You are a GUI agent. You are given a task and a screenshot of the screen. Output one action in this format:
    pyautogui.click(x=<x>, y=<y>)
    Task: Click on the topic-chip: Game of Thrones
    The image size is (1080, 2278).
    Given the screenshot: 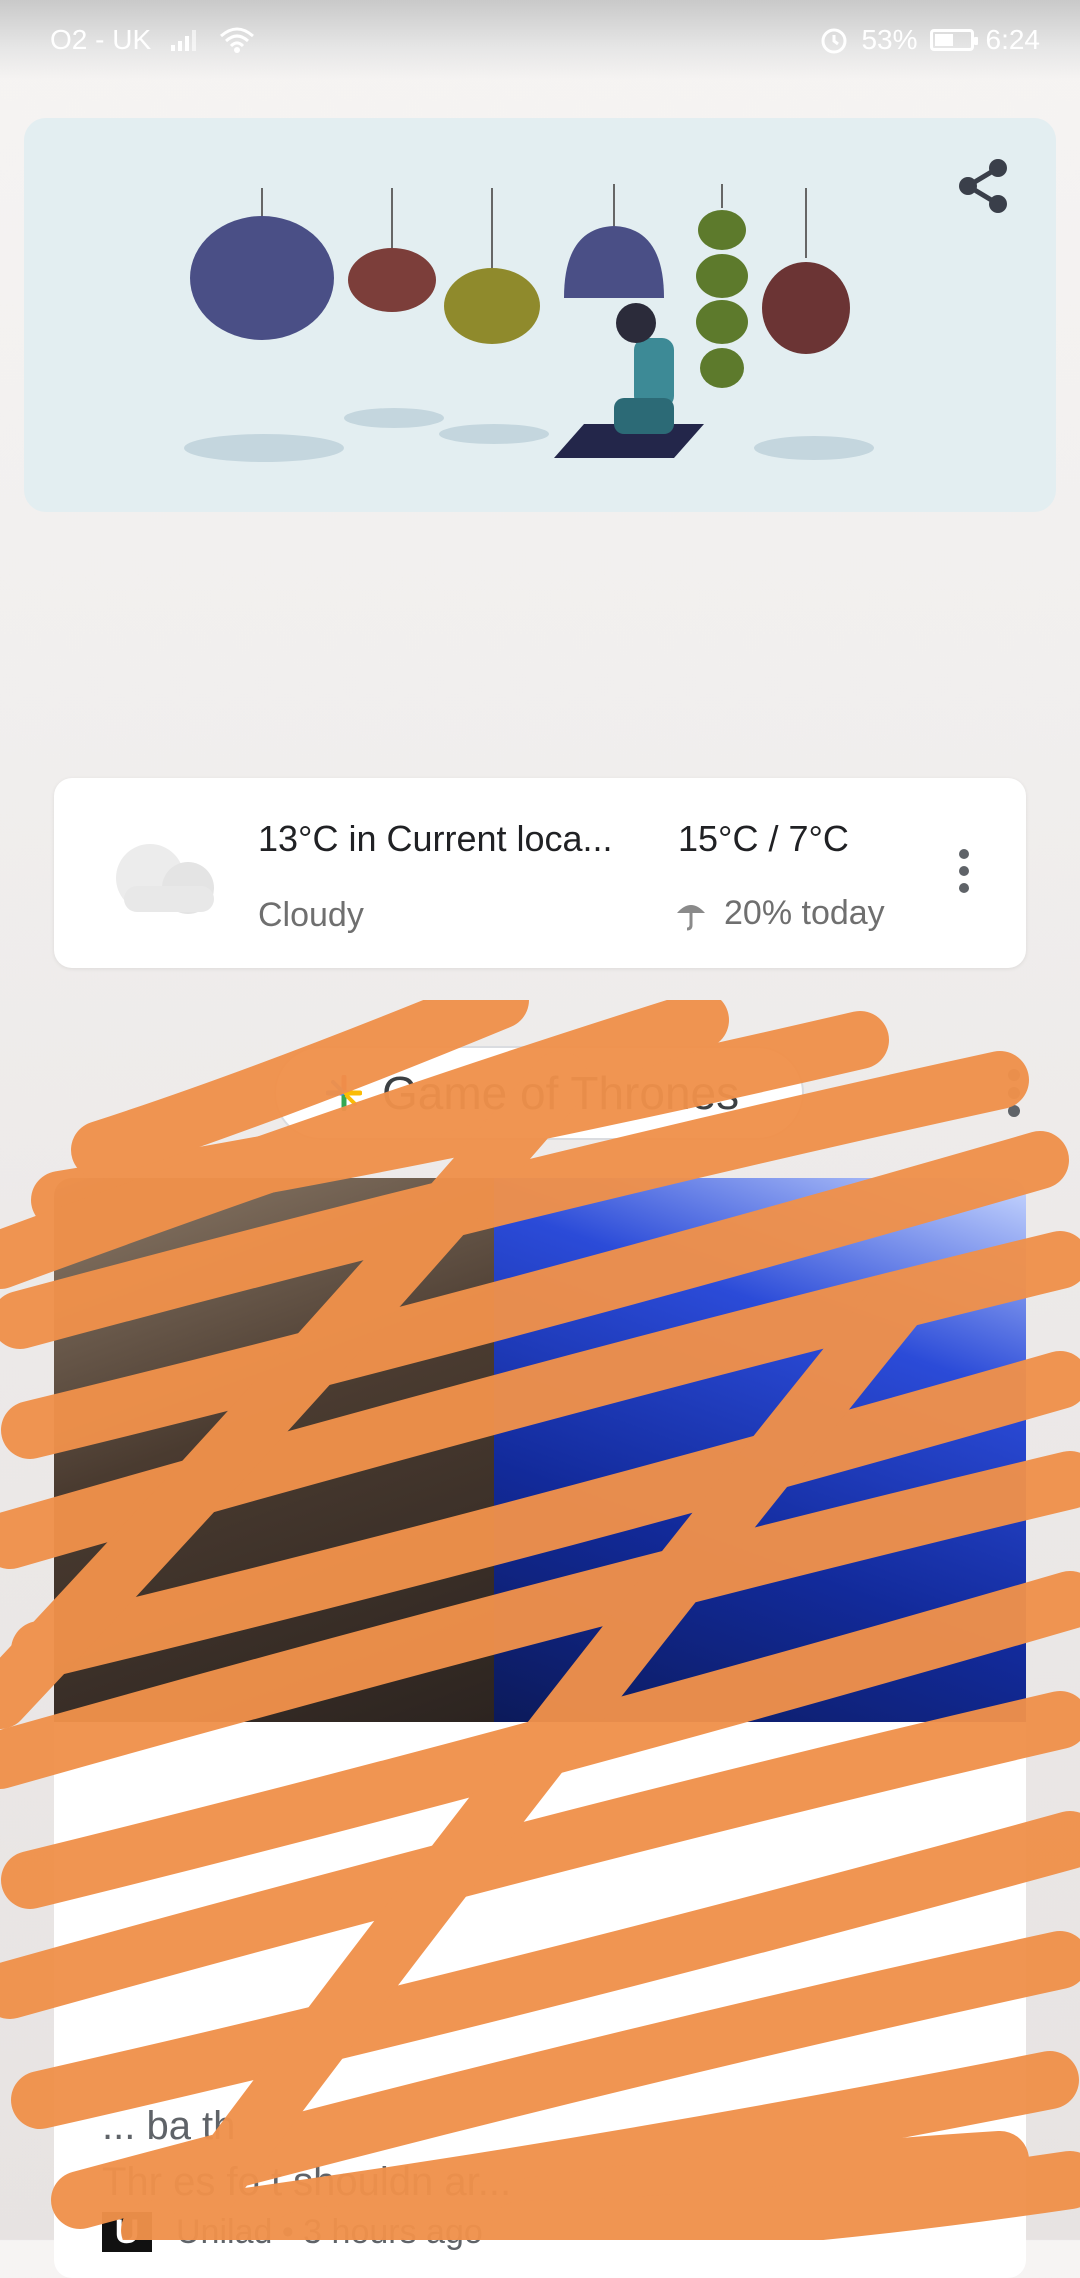 What is the action you would take?
    pyautogui.click(x=539, y=1093)
    